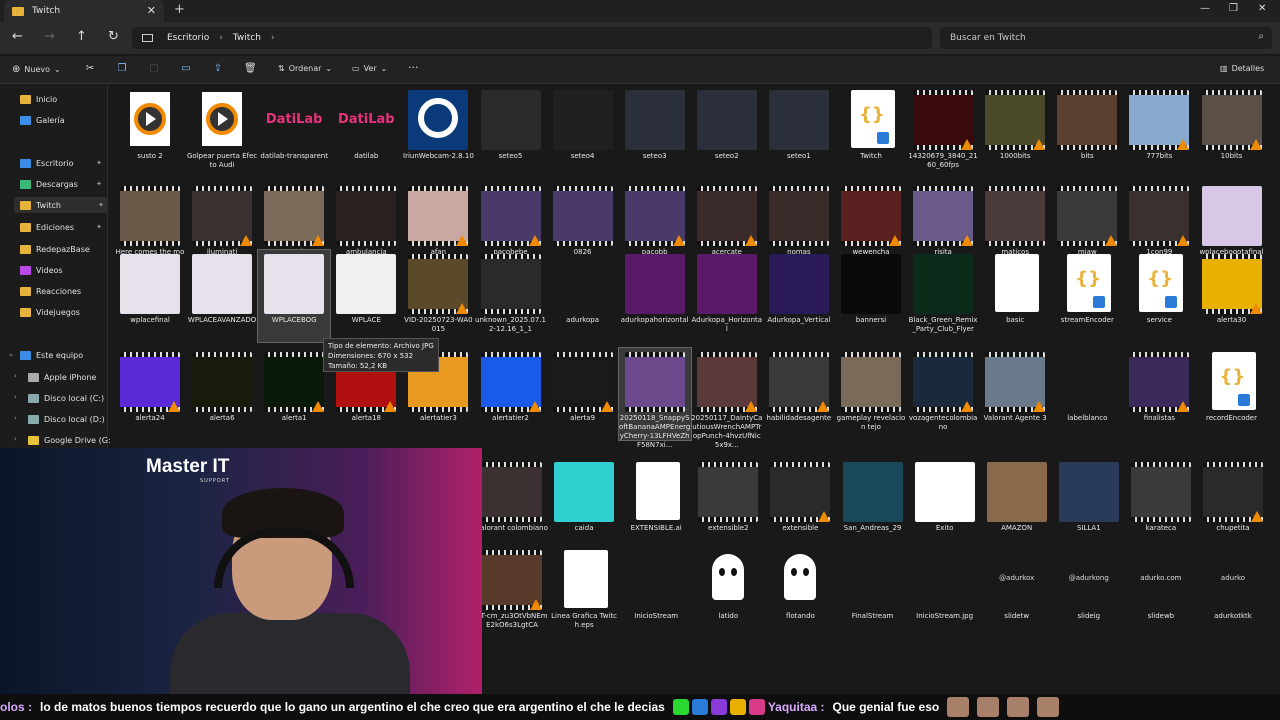  Describe the element at coordinates (90, 69) in the screenshot. I see `cut-icon: ✂` at that location.